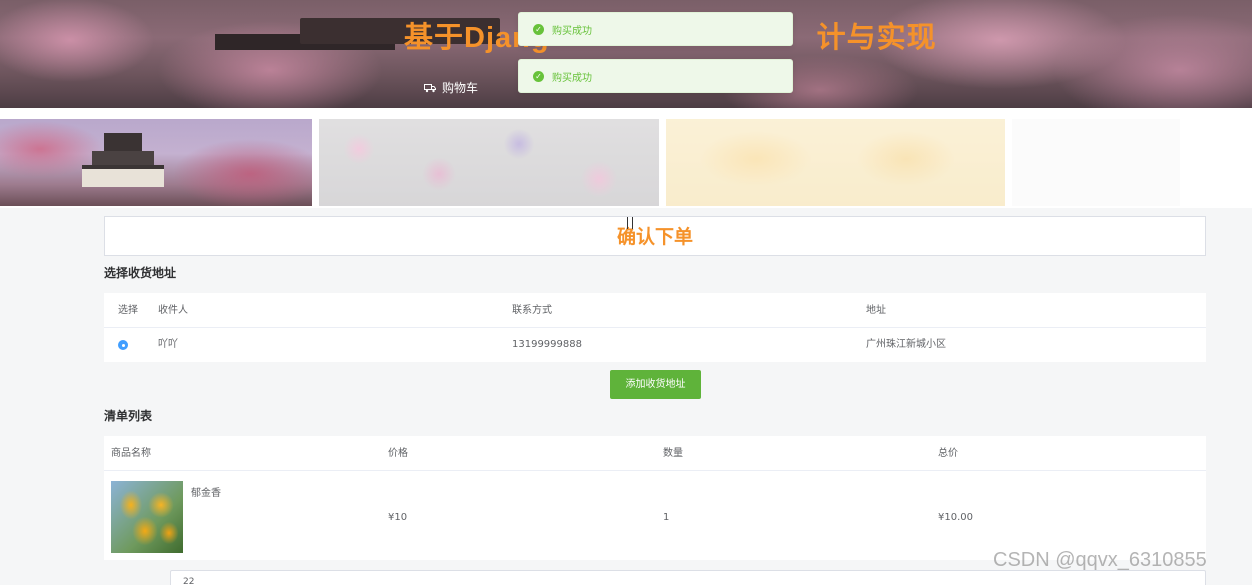 The width and height of the screenshot is (1252, 585). Describe the element at coordinates (147, 517) in the screenshot. I see `product-image` at that location.